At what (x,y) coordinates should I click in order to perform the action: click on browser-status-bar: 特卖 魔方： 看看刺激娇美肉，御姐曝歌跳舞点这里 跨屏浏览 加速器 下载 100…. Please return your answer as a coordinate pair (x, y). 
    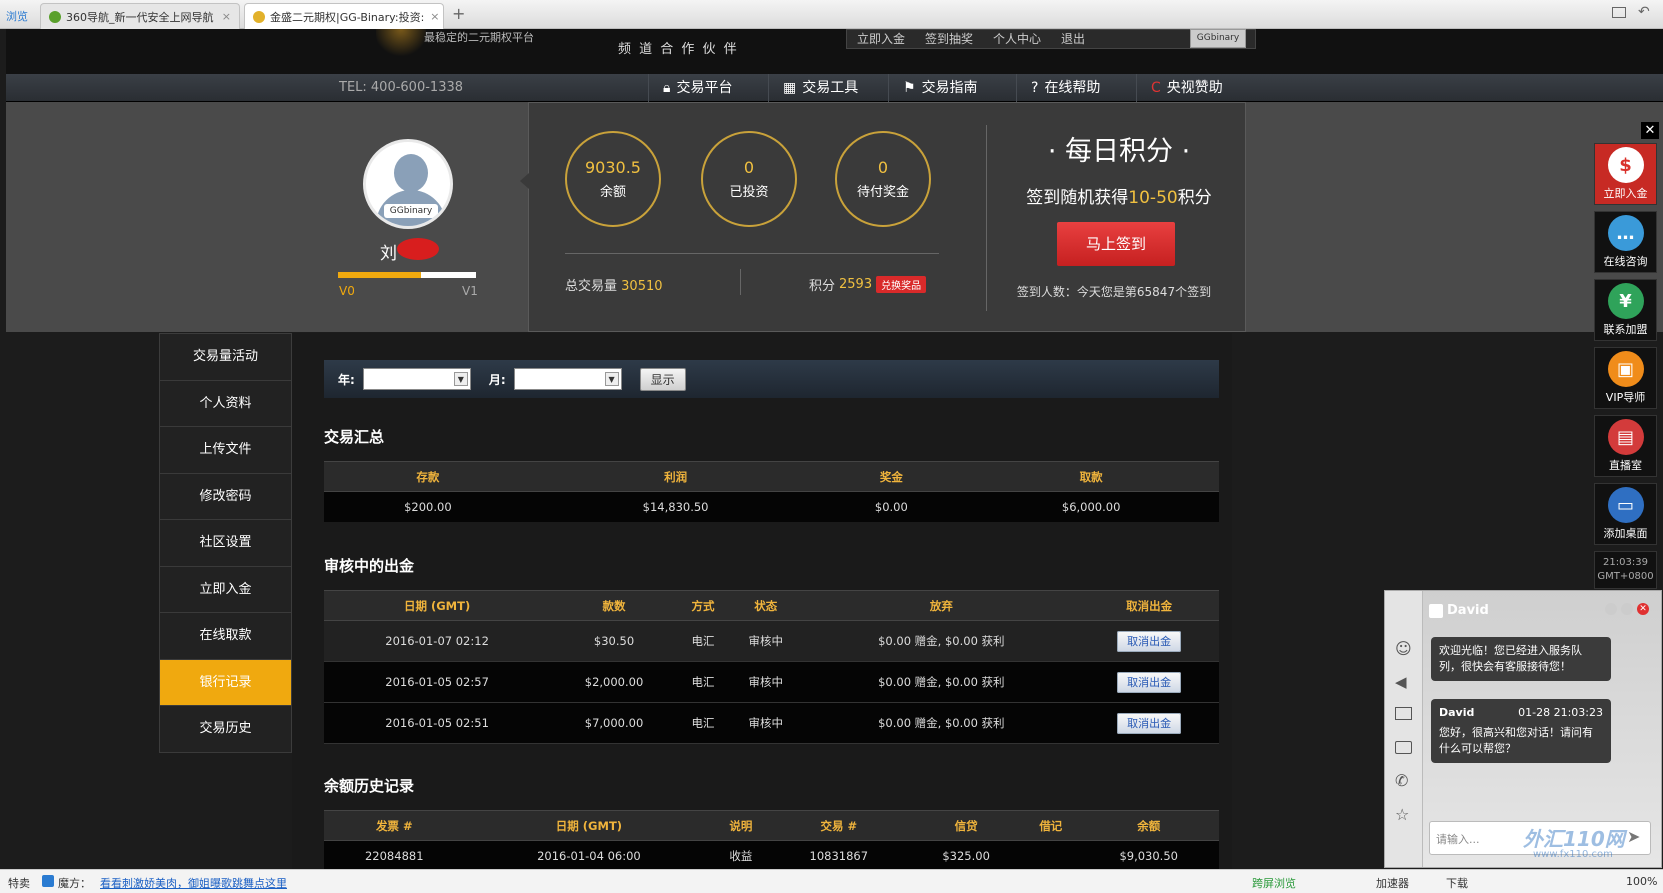
    Looking at the image, I should click on (831, 881).